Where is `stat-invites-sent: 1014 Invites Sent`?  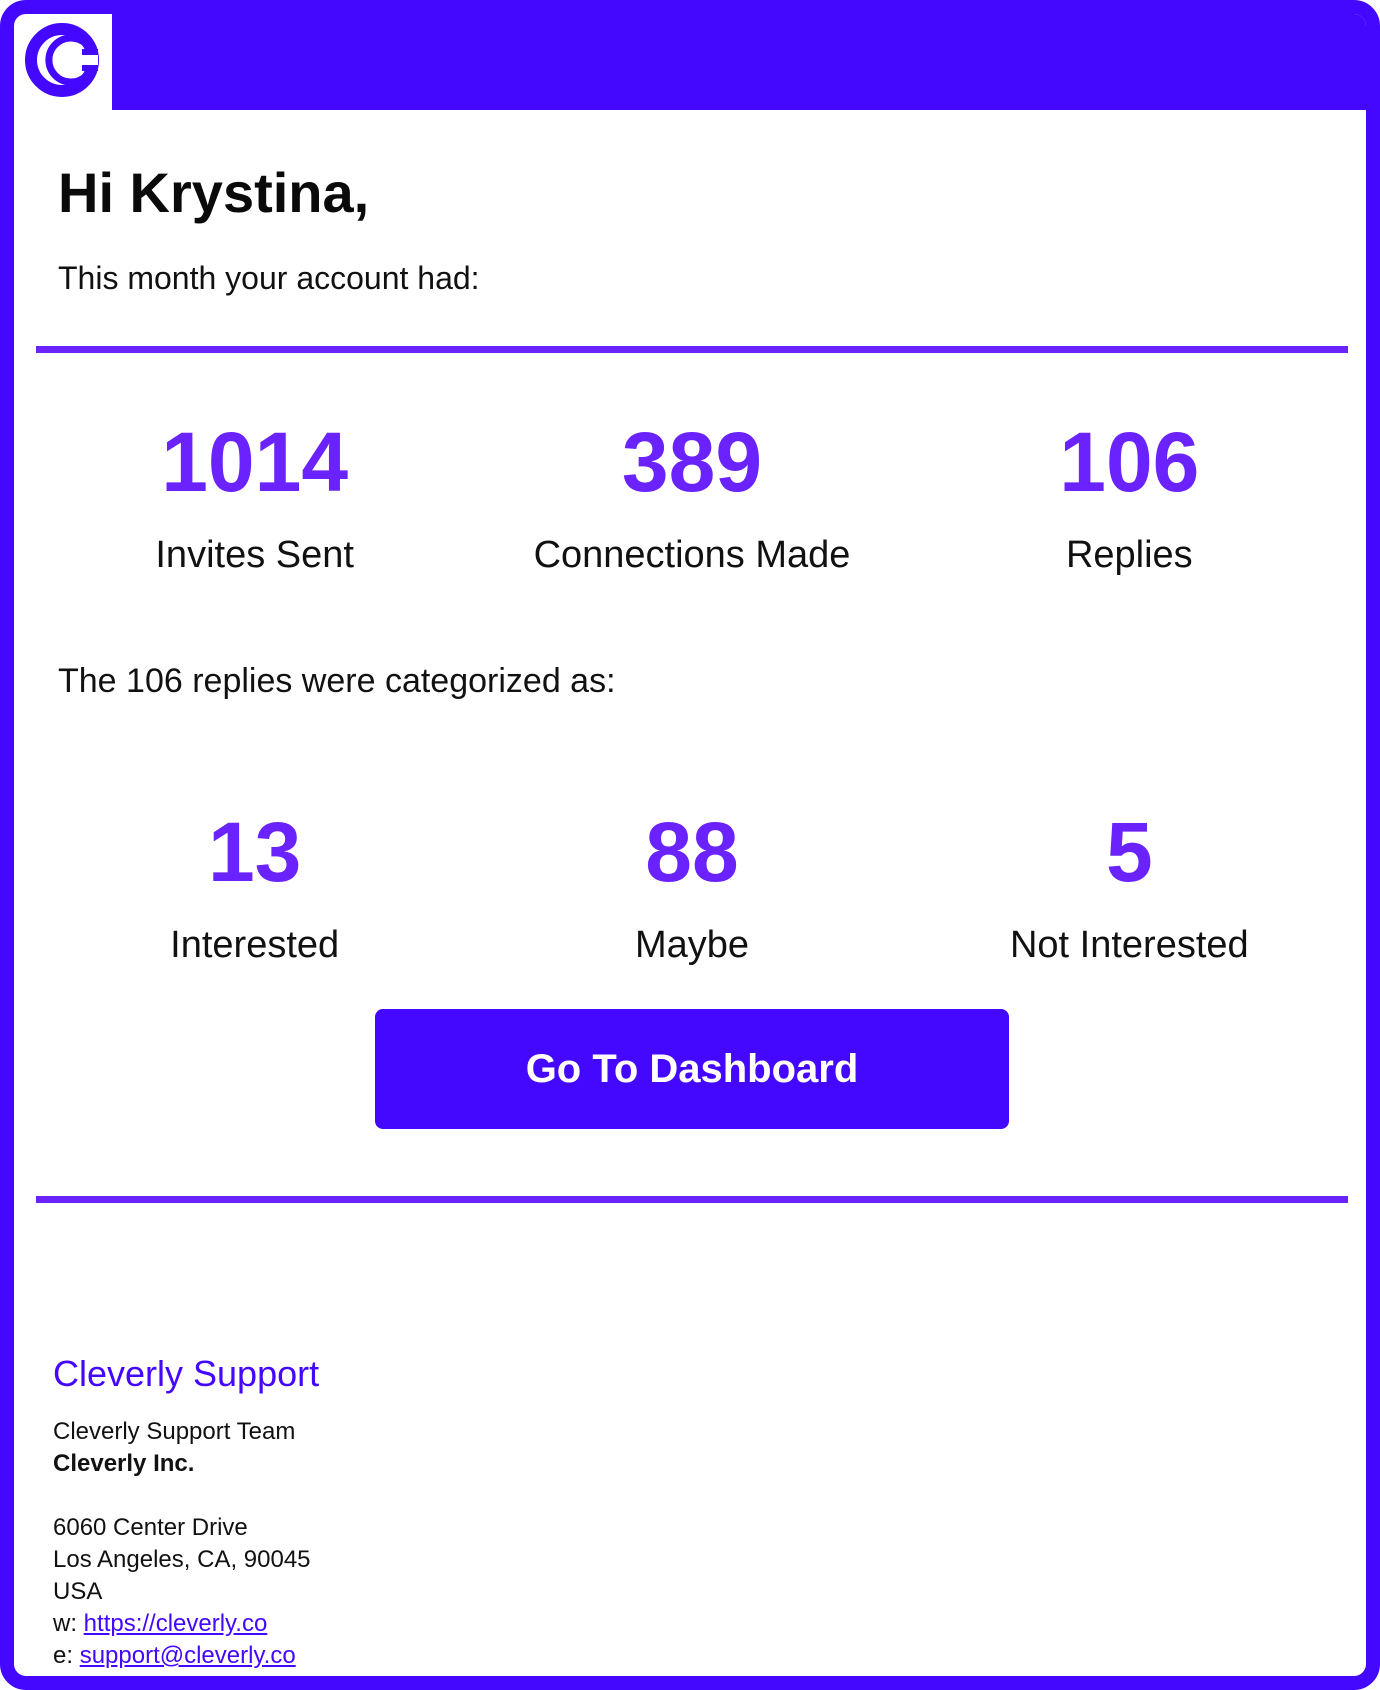
stat-invites-sent: 1014 Invites Sent is located at coordinates (254, 498).